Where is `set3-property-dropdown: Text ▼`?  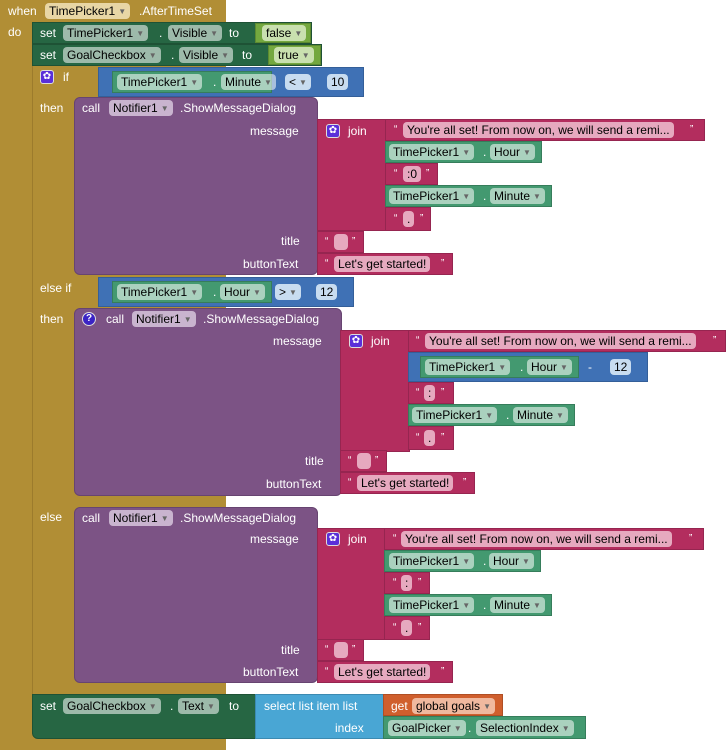 set3-property-dropdown: Text ▼ is located at coordinates (198, 706).